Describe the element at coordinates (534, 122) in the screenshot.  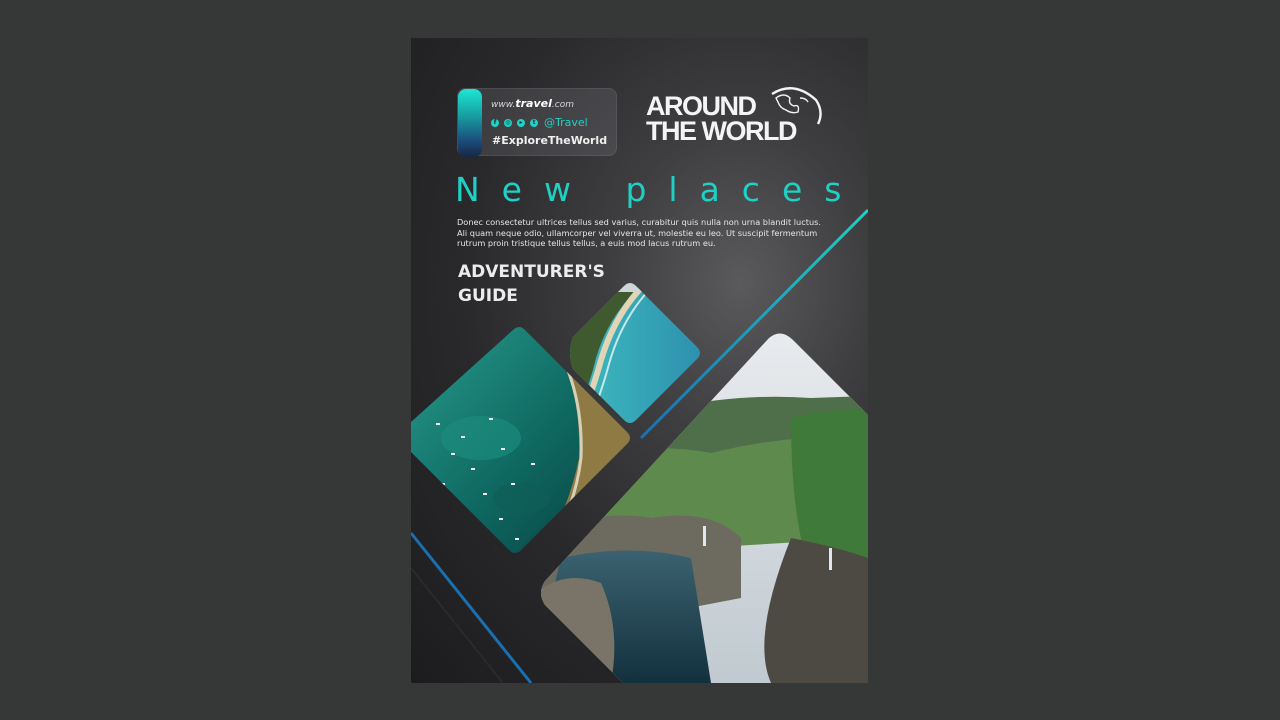
I see `twitter-icon: t` at that location.